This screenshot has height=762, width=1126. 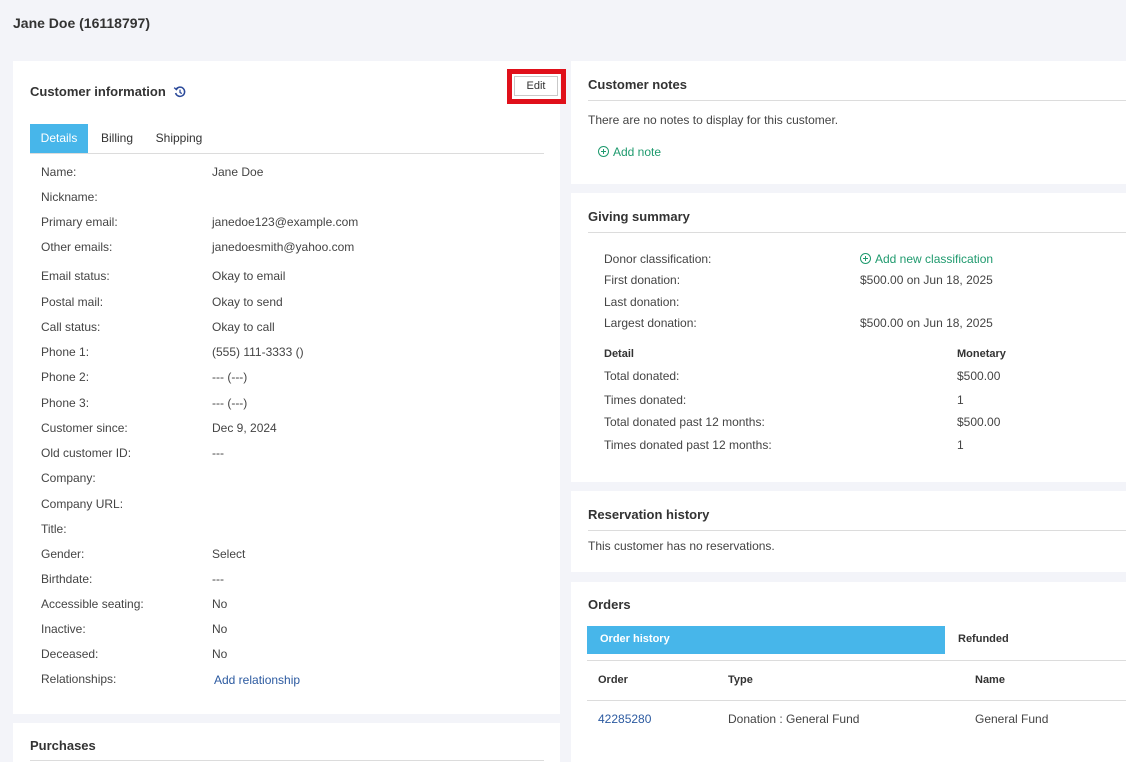 I want to click on tab-shipping: Shipping, so click(x=179, y=138).